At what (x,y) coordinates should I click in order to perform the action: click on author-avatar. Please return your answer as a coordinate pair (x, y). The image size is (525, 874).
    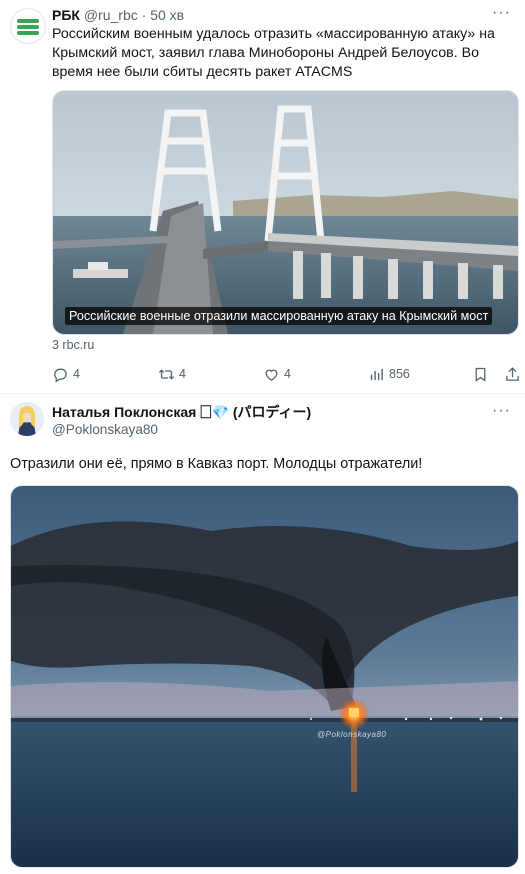
    Looking at the image, I should click on (27, 419).